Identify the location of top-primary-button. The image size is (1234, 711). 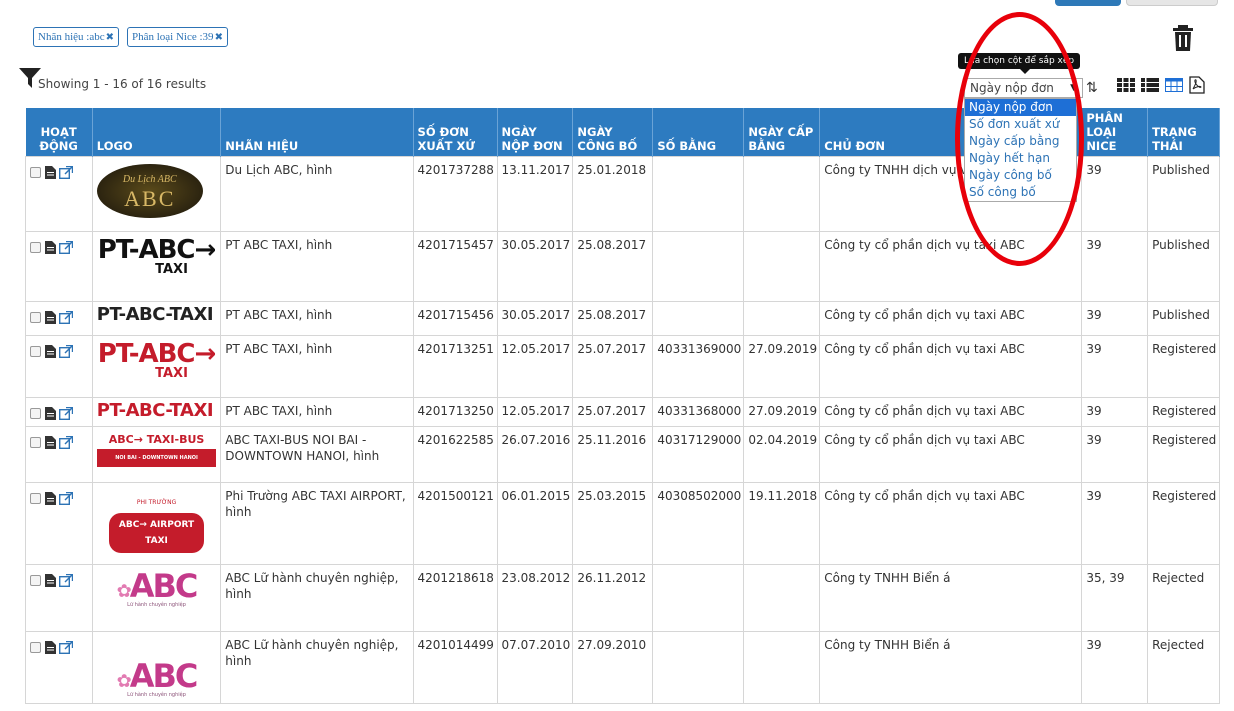
(1088, 3).